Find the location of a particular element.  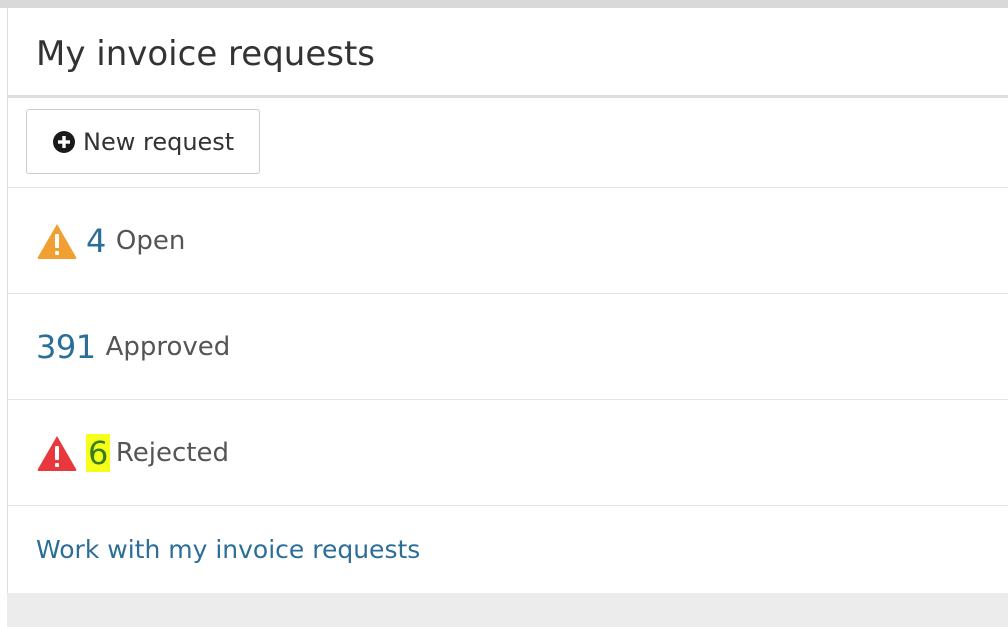

new-request-label: New request is located at coordinates (159, 141).